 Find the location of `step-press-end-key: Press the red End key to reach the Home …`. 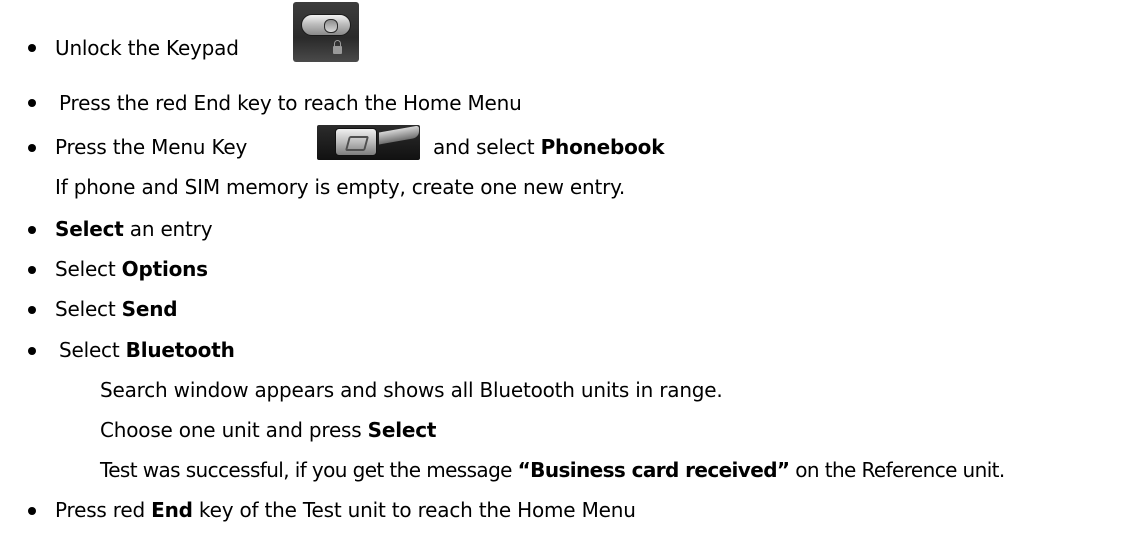

step-press-end-key: Press the red End key to reach the Home … is located at coordinates (290, 103).